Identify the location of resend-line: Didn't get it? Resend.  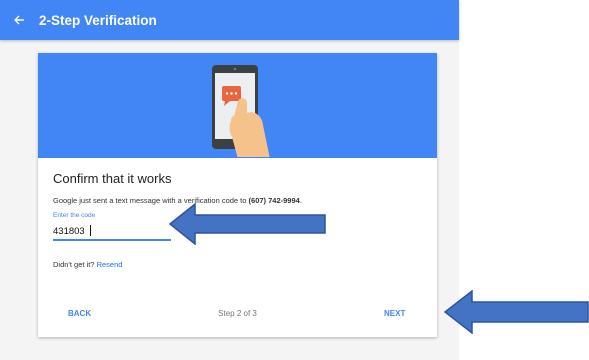
(87, 264).